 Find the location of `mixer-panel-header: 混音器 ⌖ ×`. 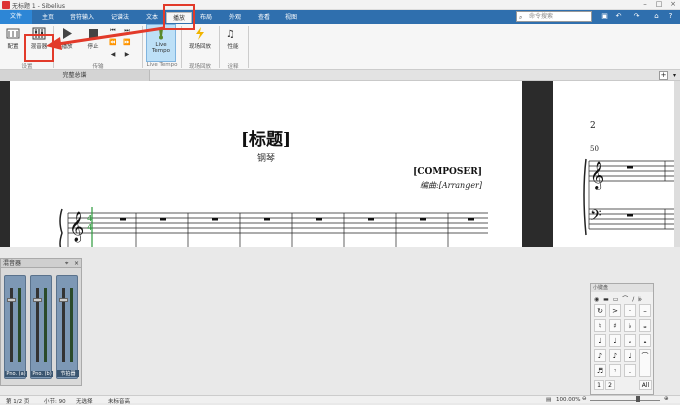

mixer-panel-header: 混音器 ⌖ × is located at coordinates (41, 263).